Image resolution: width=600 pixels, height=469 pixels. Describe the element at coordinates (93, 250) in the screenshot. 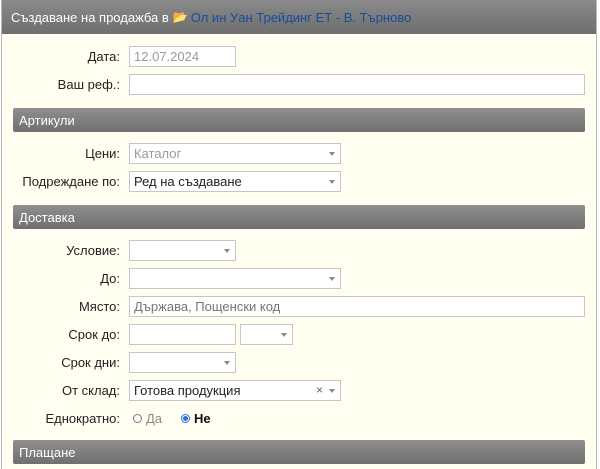

I see `condition-label: Условие:` at that location.